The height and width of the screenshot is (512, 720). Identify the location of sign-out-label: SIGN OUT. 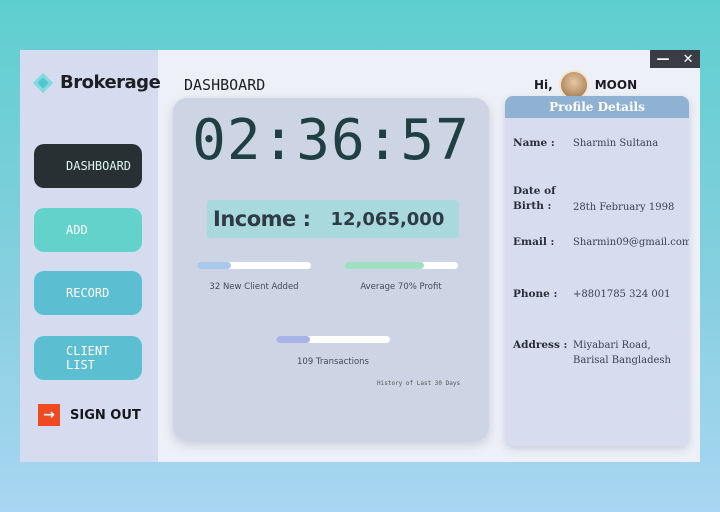
(105, 415).